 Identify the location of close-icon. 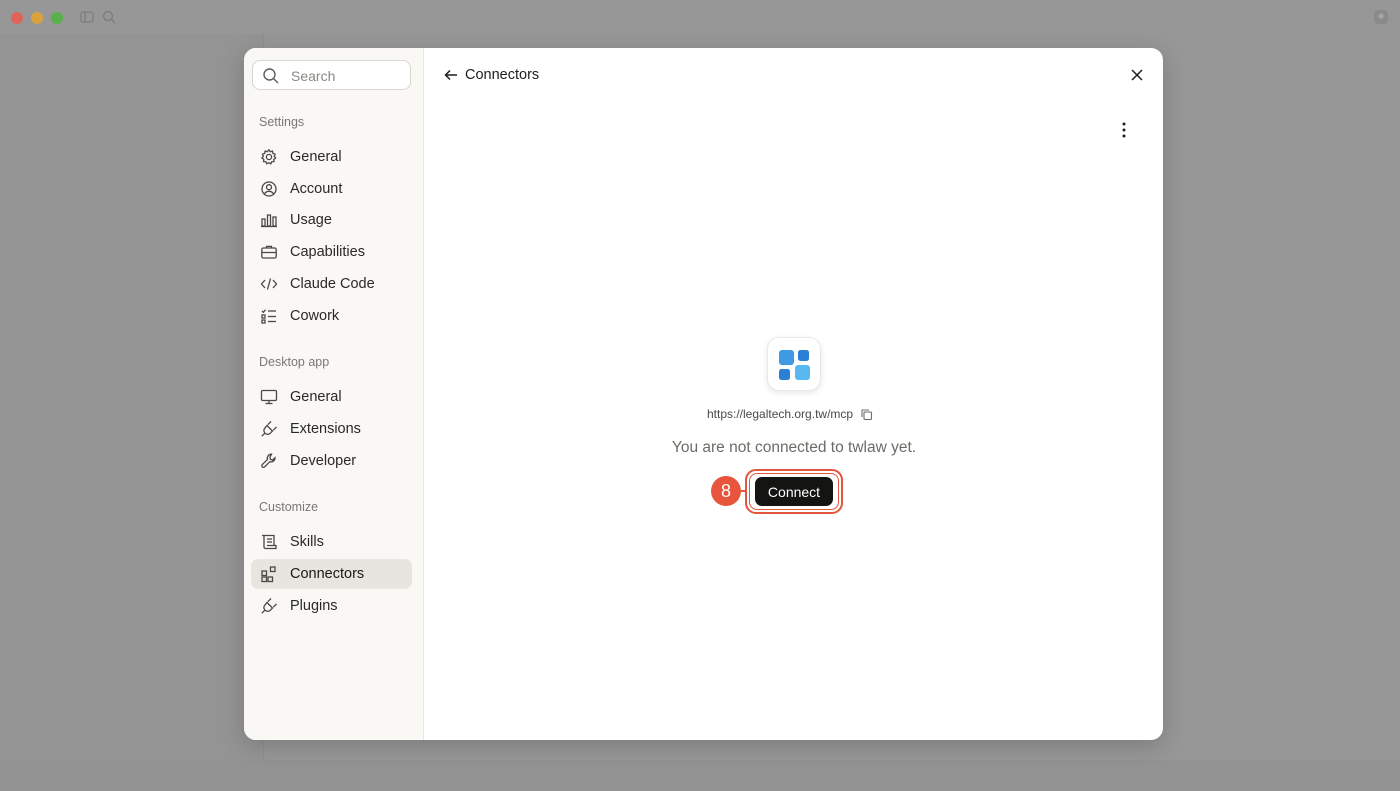
(1137, 75).